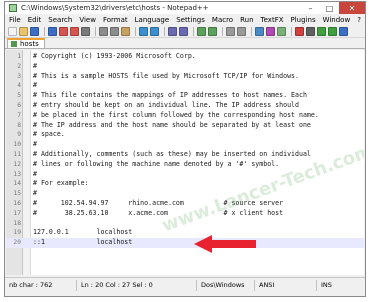 The height and width of the screenshot is (302, 370). I want to click on code-line: 14 # For example:, so click(185, 184).